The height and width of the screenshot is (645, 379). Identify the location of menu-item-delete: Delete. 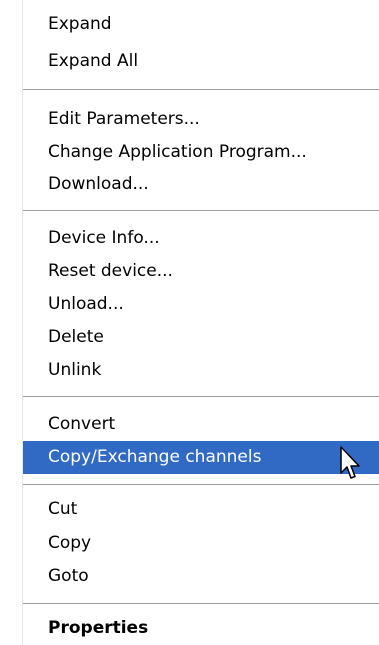
(201, 337).